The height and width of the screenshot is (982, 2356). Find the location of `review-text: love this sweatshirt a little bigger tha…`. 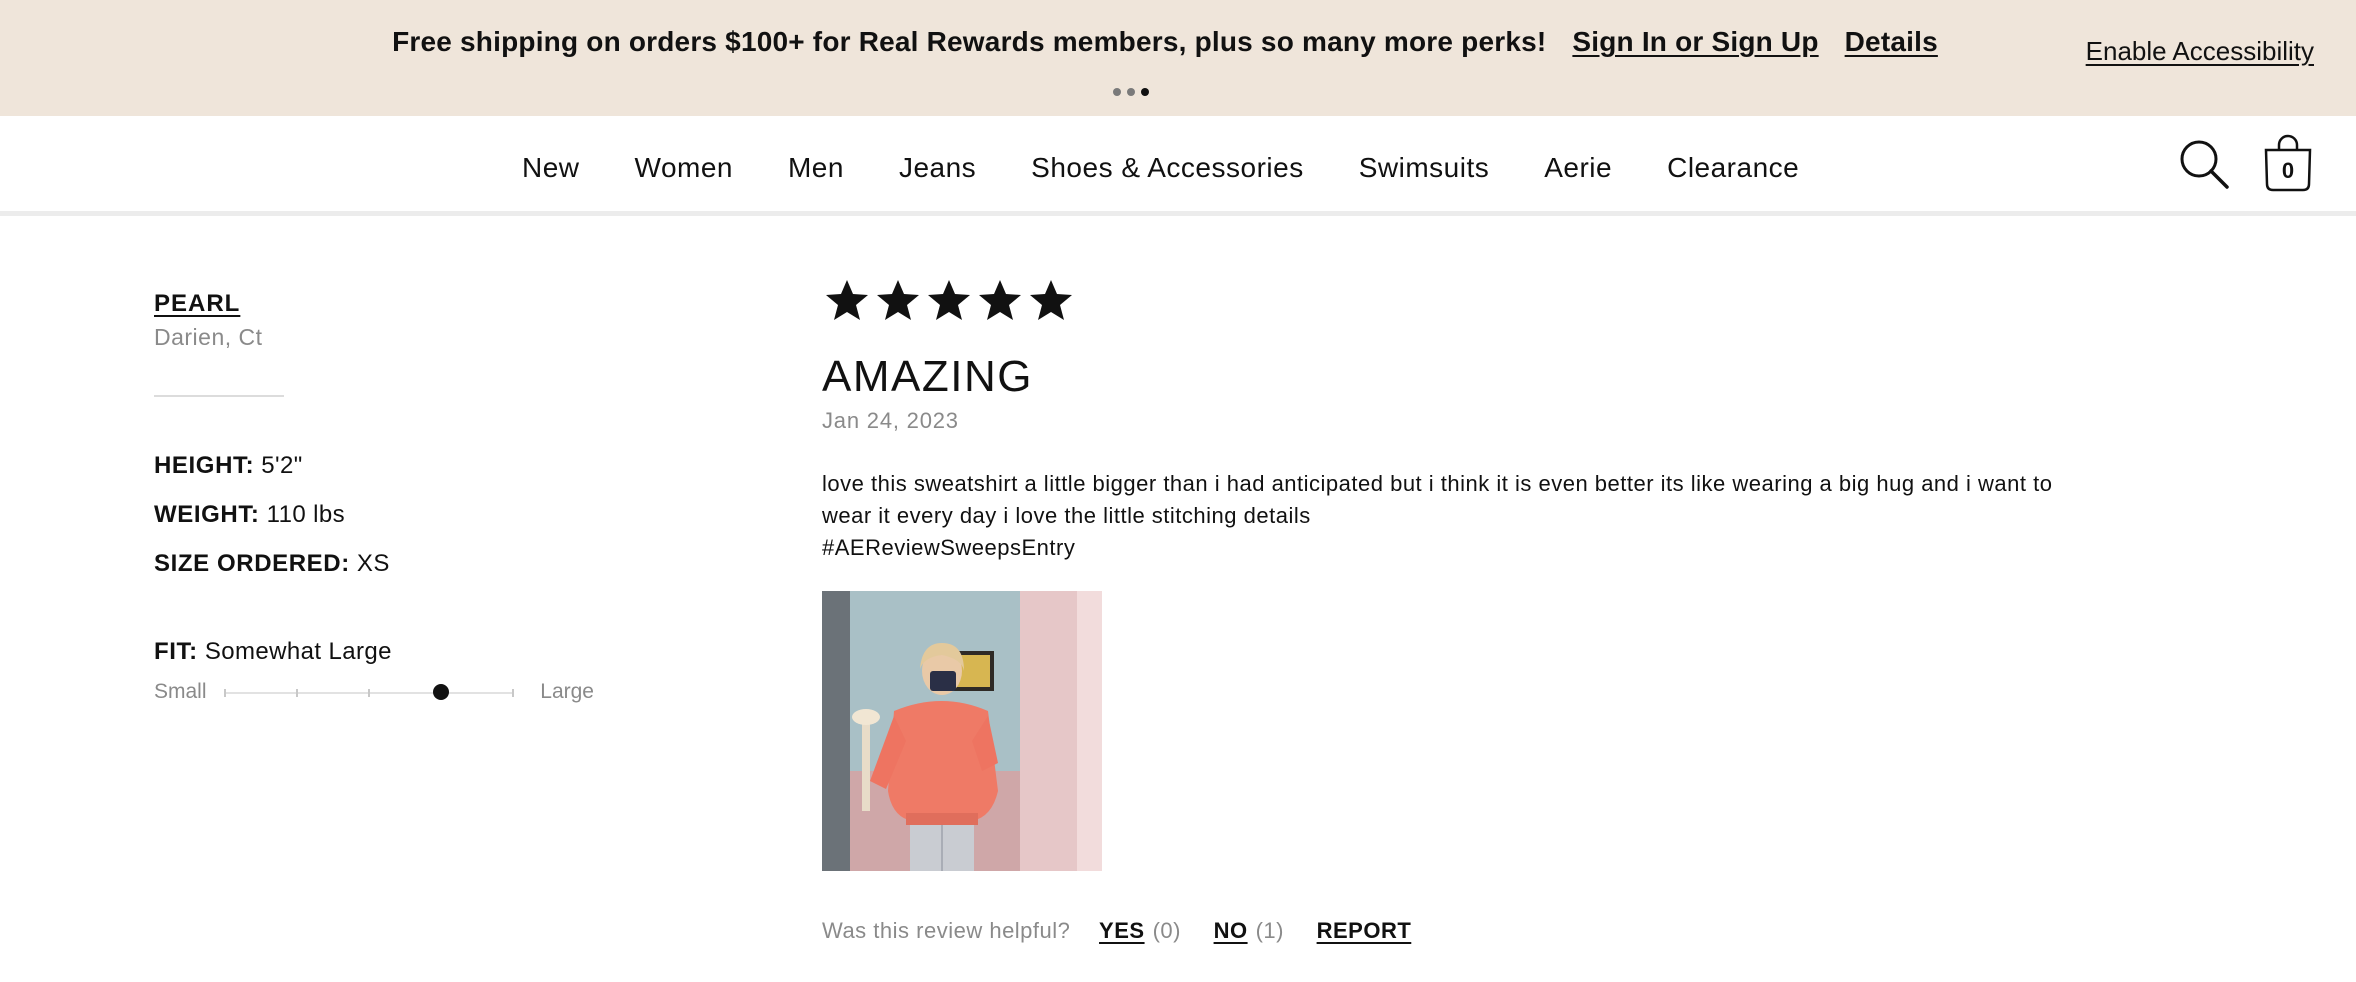

review-text: love this sweatshirt a little bigger tha… is located at coordinates (1437, 499).